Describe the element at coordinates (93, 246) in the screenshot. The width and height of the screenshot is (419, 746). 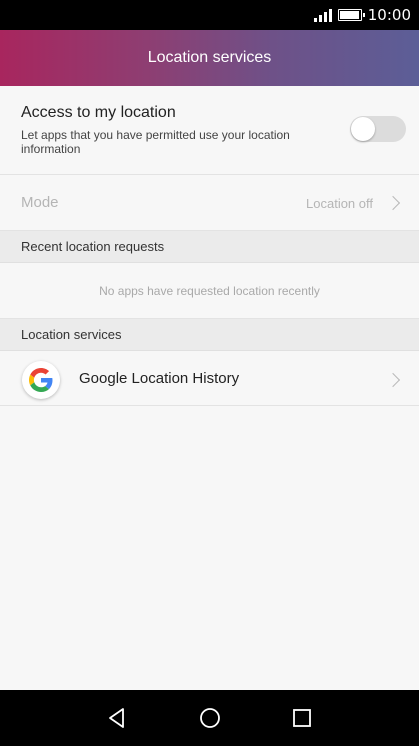
I see `recent-requests-header-label: Recent location requests` at that location.